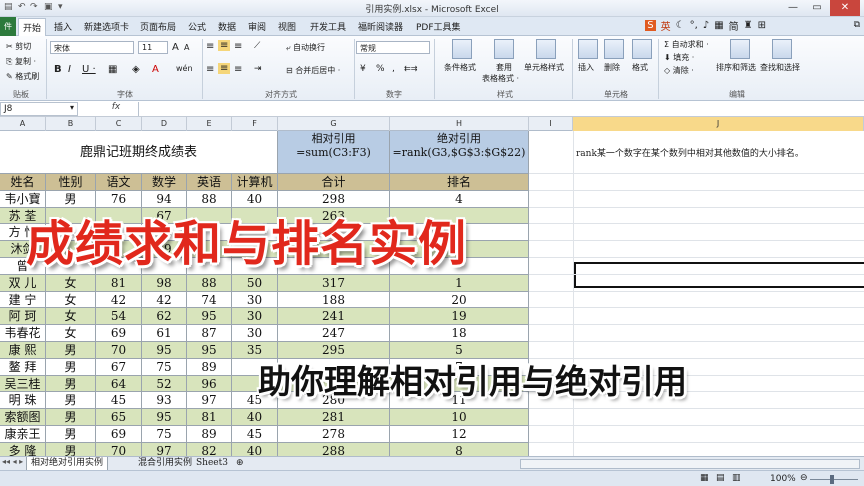 The width and height of the screenshot is (864, 486). Describe the element at coordinates (23, 300) in the screenshot. I see `row-7-name: 建 宁` at that location.